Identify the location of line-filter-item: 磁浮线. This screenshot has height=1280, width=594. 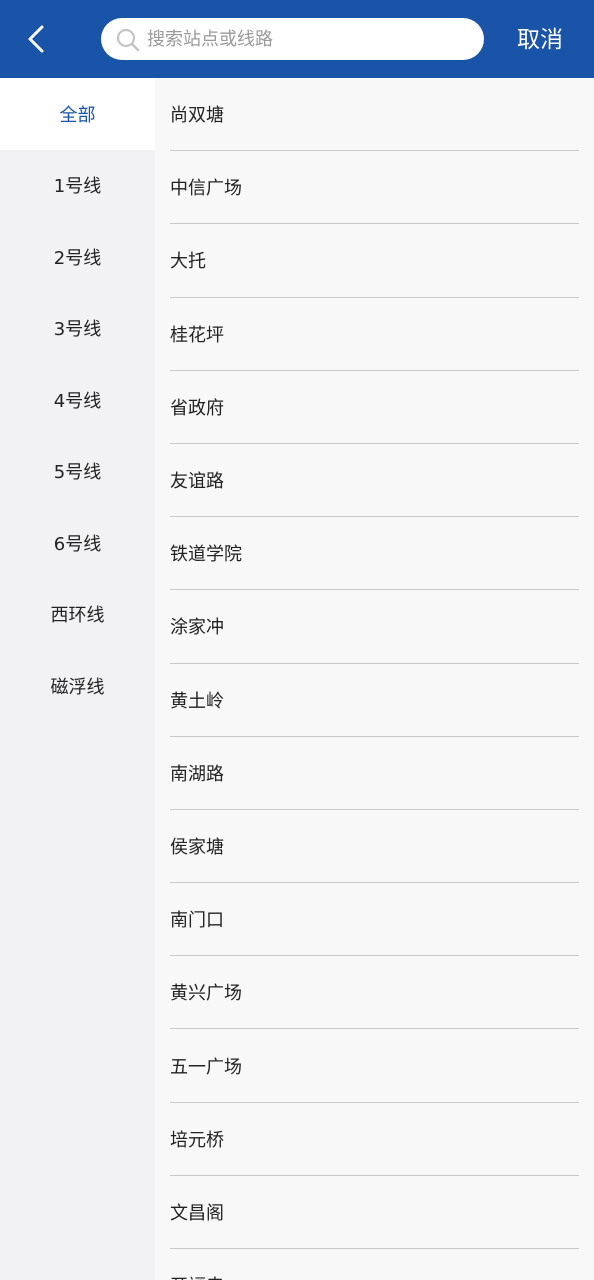
(77, 686).